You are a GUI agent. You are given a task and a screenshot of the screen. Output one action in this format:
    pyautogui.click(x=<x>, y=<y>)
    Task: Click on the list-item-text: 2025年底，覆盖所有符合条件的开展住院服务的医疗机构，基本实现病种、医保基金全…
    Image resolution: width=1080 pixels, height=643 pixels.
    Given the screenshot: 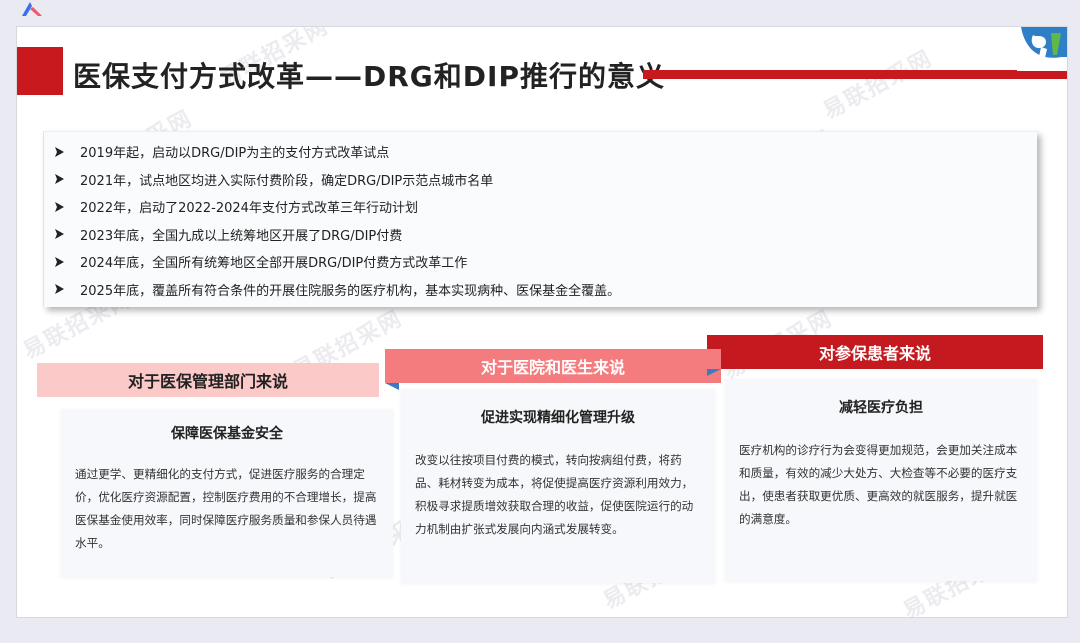 What is the action you would take?
    pyautogui.click(x=350, y=291)
    